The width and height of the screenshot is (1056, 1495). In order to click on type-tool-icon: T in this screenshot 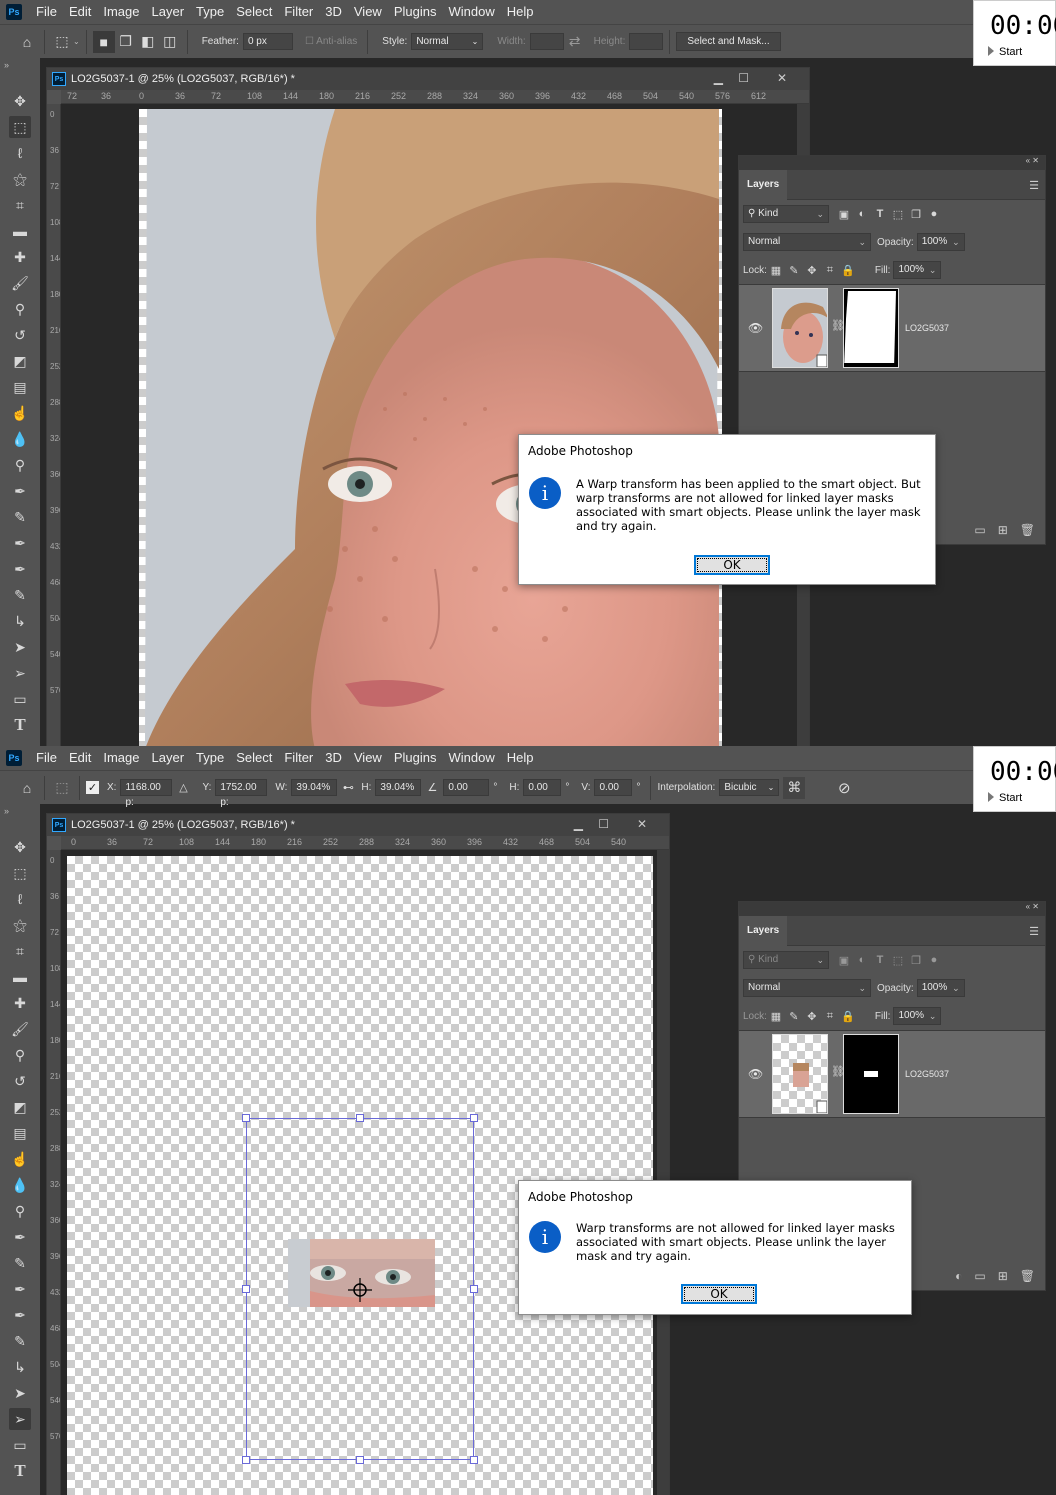, I will do `click(20, 1471)`.